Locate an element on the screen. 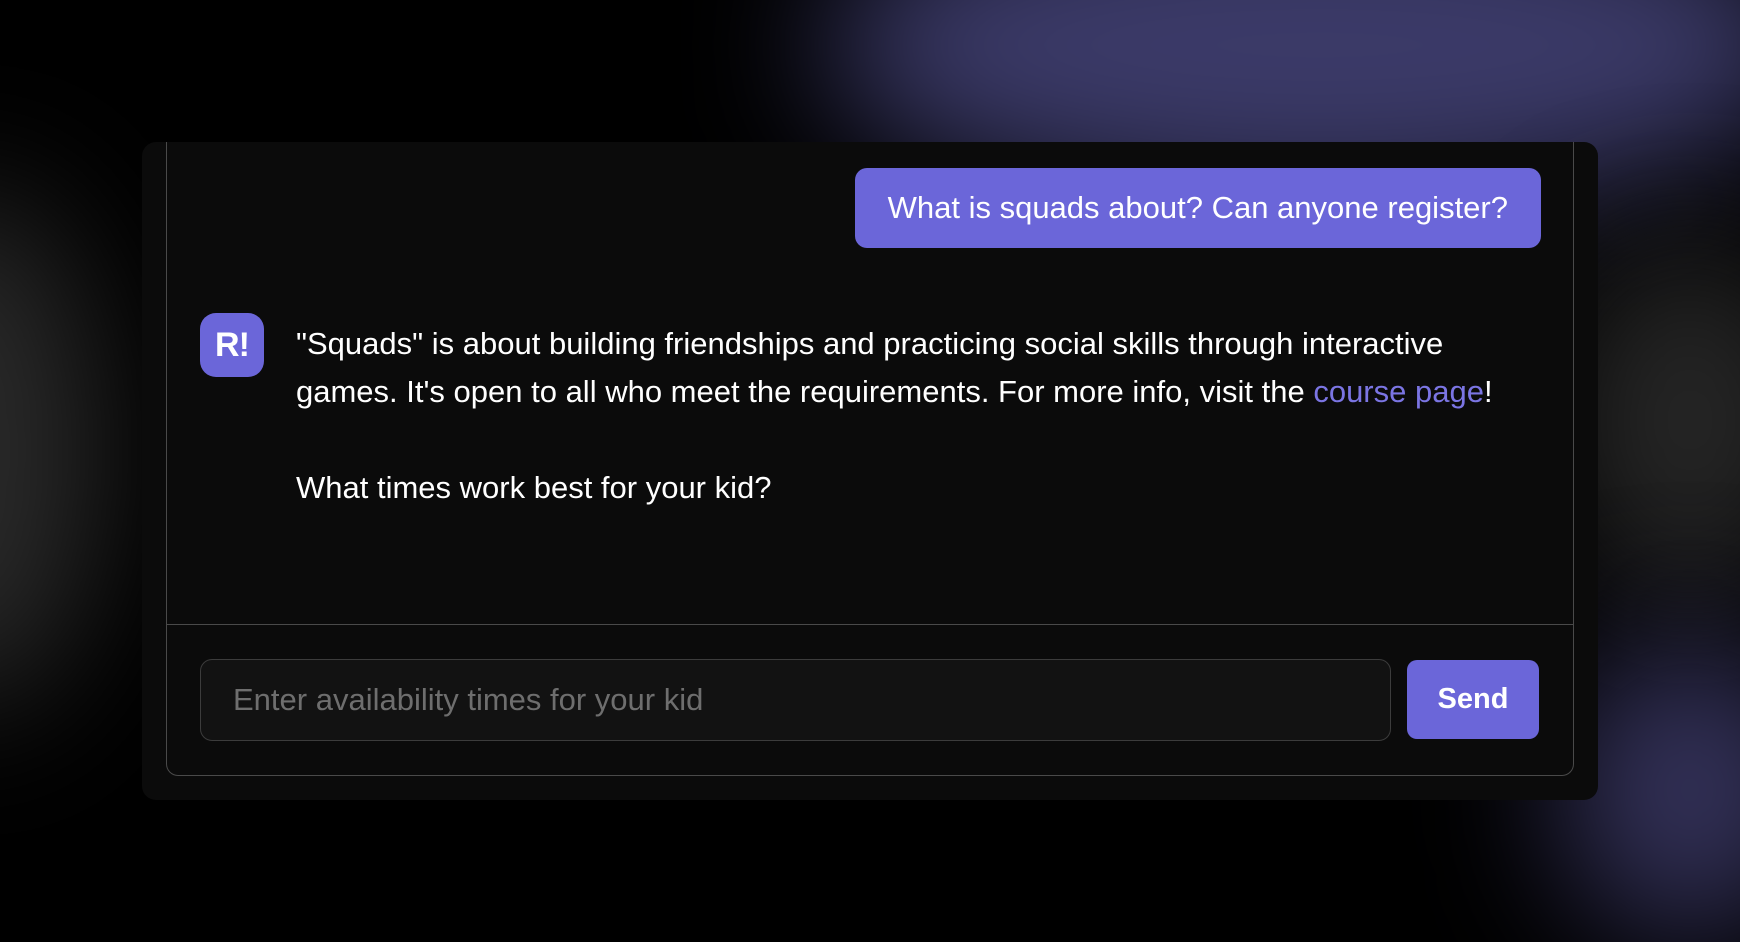 Image resolution: width=1740 pixels, height=942 pixels. course-page-link: course page is located at coordinates (1398, 391).